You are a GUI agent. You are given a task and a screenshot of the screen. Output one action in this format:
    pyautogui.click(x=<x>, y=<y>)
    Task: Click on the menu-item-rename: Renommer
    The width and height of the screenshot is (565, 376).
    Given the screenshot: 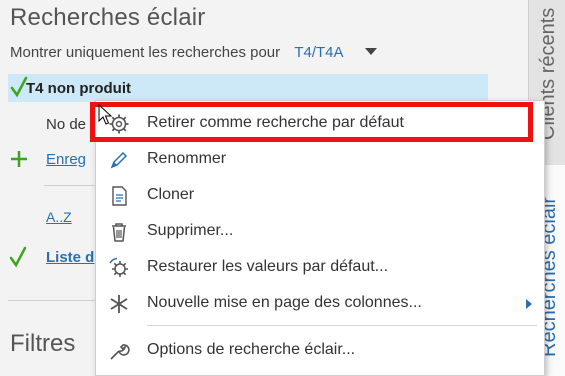 What is the action you would take?
    pyautogui.click(x=320, y=159)
    